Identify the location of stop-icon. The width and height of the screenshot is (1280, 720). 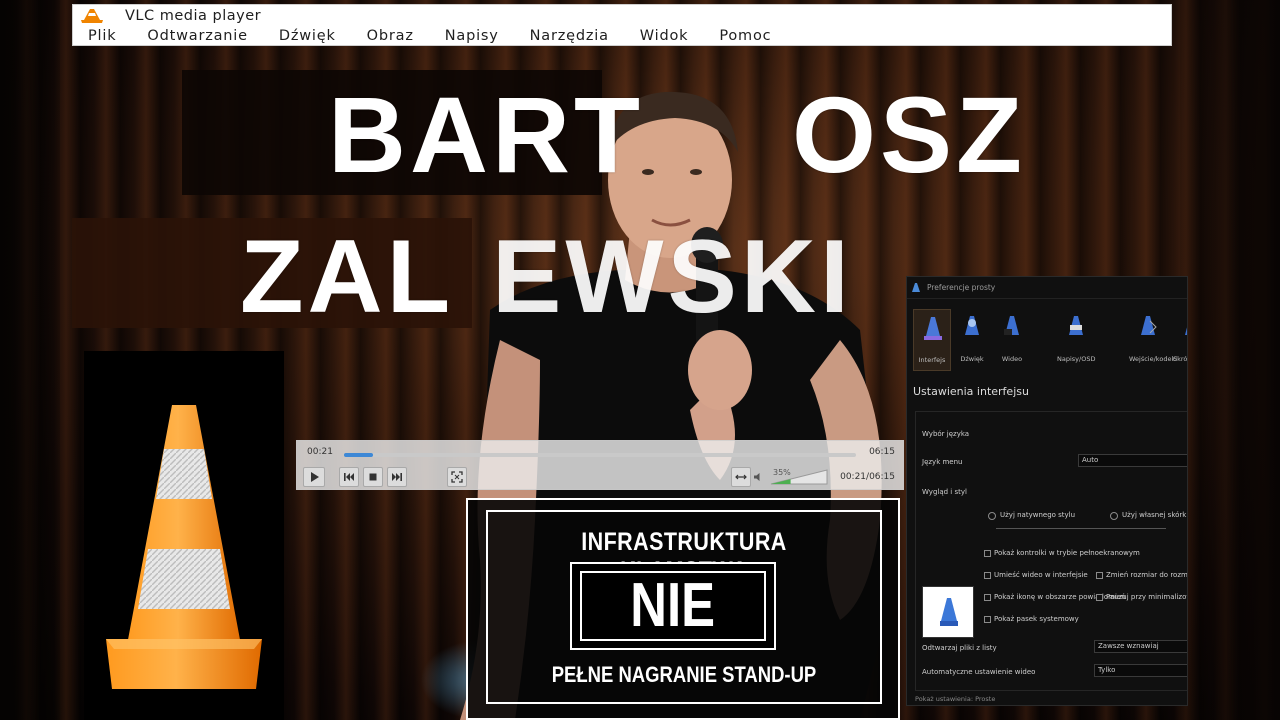
(373, 477).